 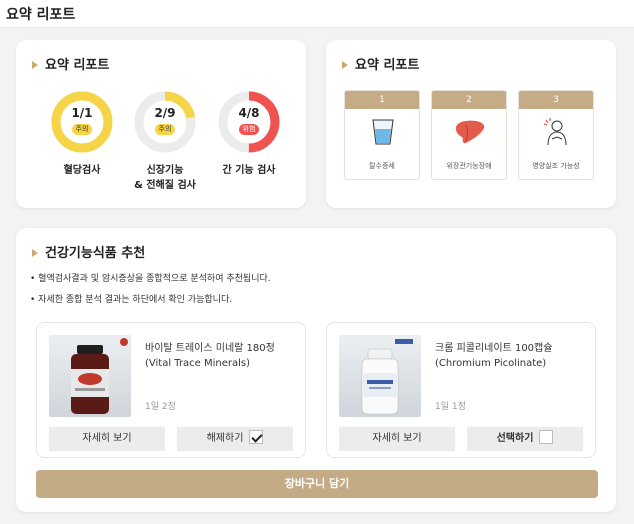 I want to click on symptom-number: 2, so click(x=469, y=100).